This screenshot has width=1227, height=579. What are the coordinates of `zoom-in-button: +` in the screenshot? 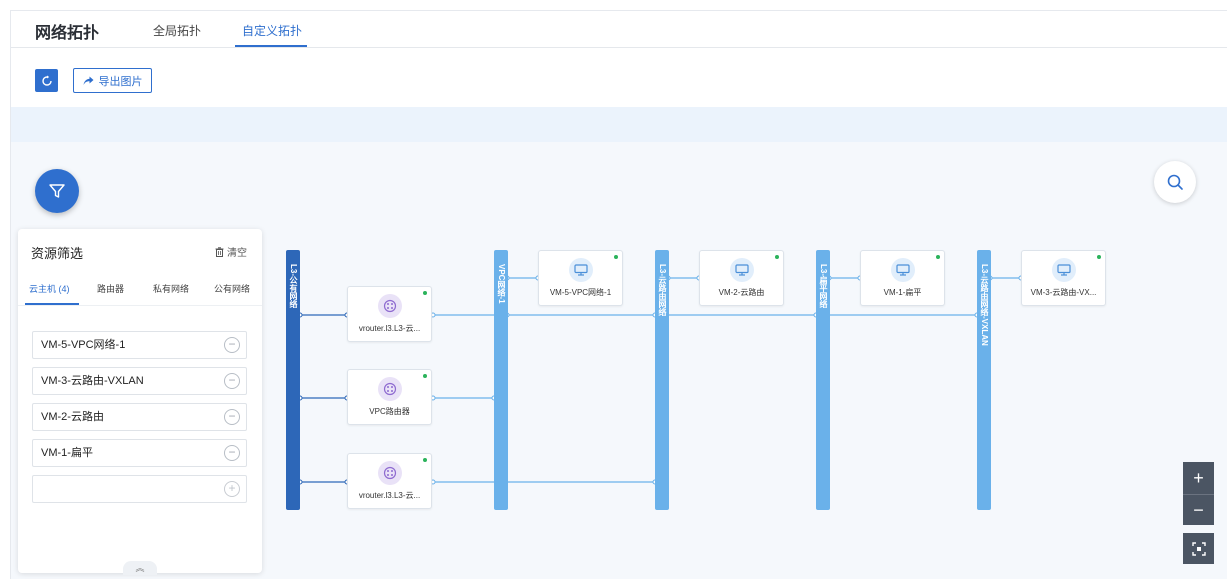 It's located at (1198, 478).